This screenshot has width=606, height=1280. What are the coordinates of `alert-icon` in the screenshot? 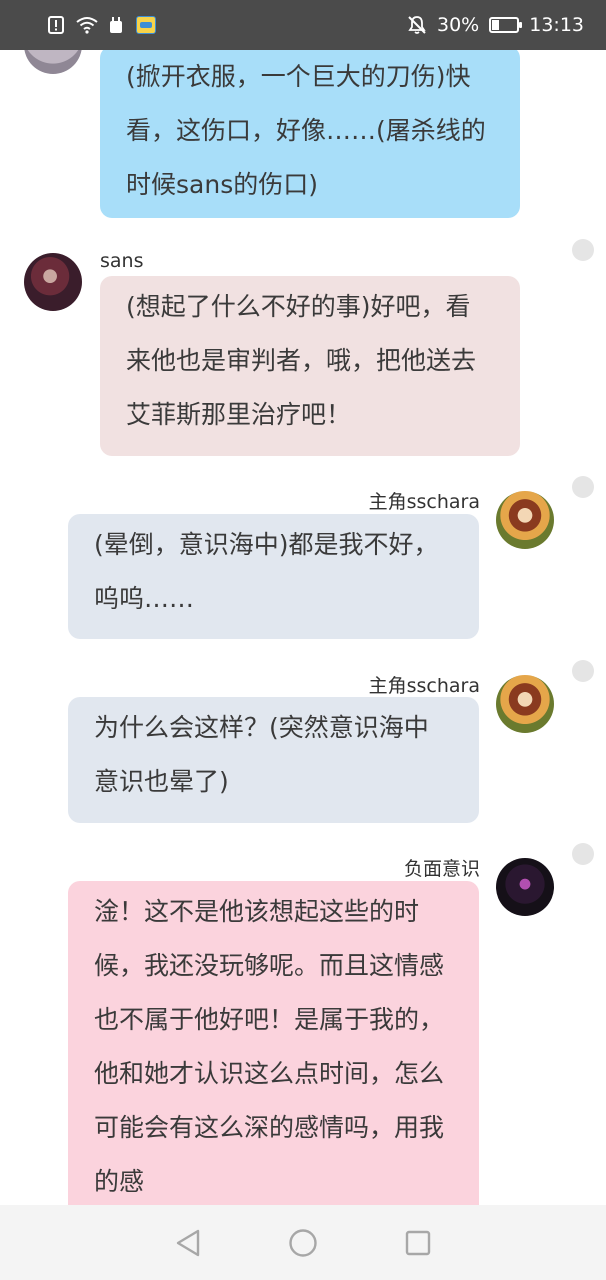 It's located at (56, 25).